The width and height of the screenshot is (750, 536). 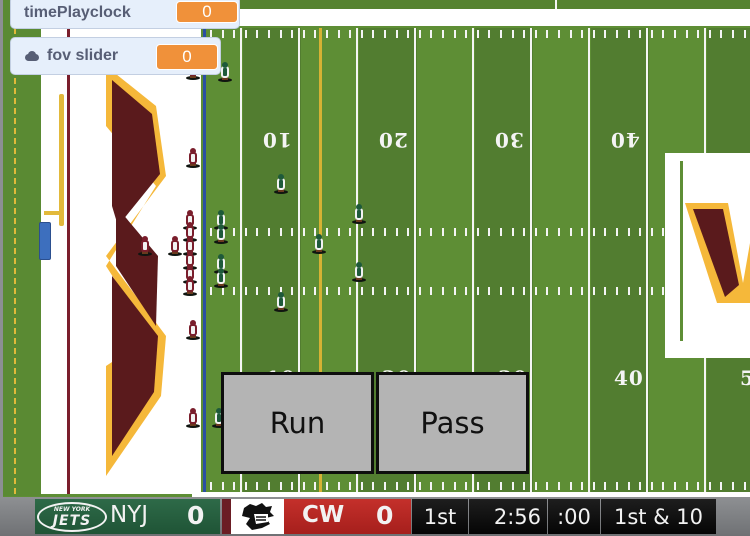 What do you see at coordinates (452, 423) in the screenshot?
I see `pass-play-button: Pass` at bounding box center [452, 423].